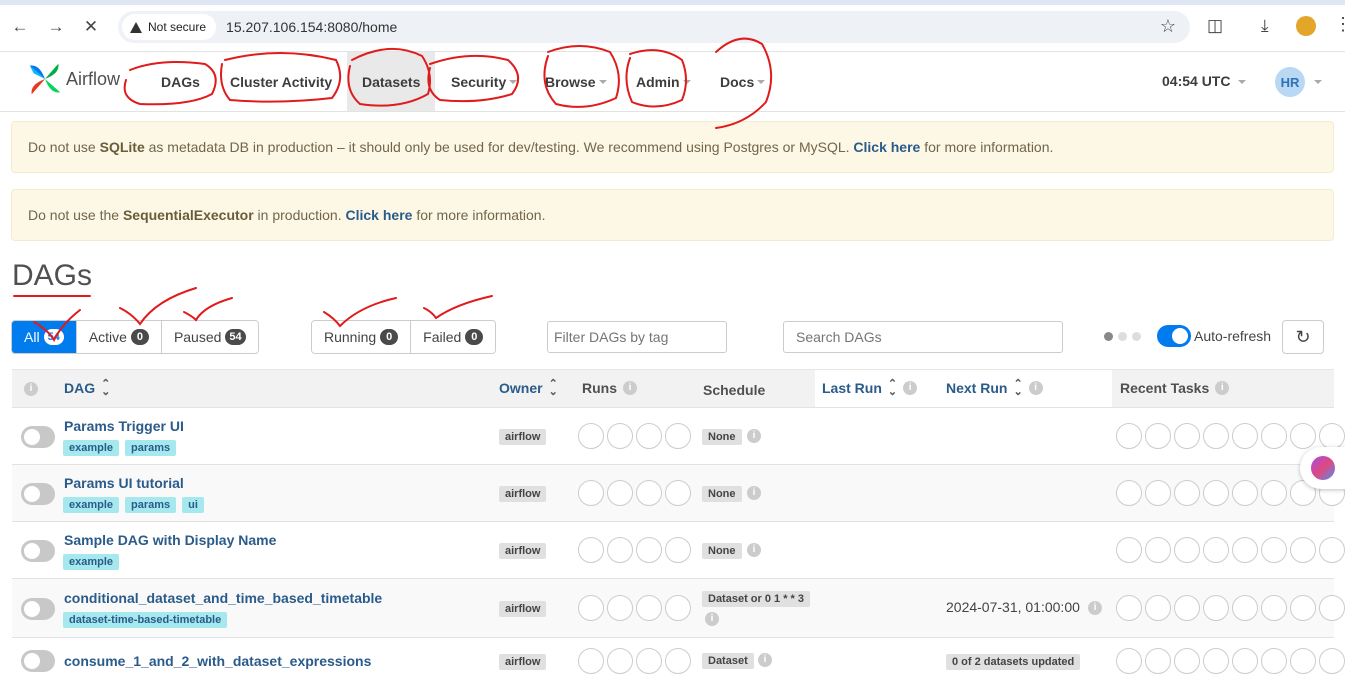 Image resolution: width=1345 pixels, height=687 pixels. What do you see at coordinates (1339, 24) in the screenshot?
I see `browser-menu-icon: ⋮` at bounding box center [1339, 24].